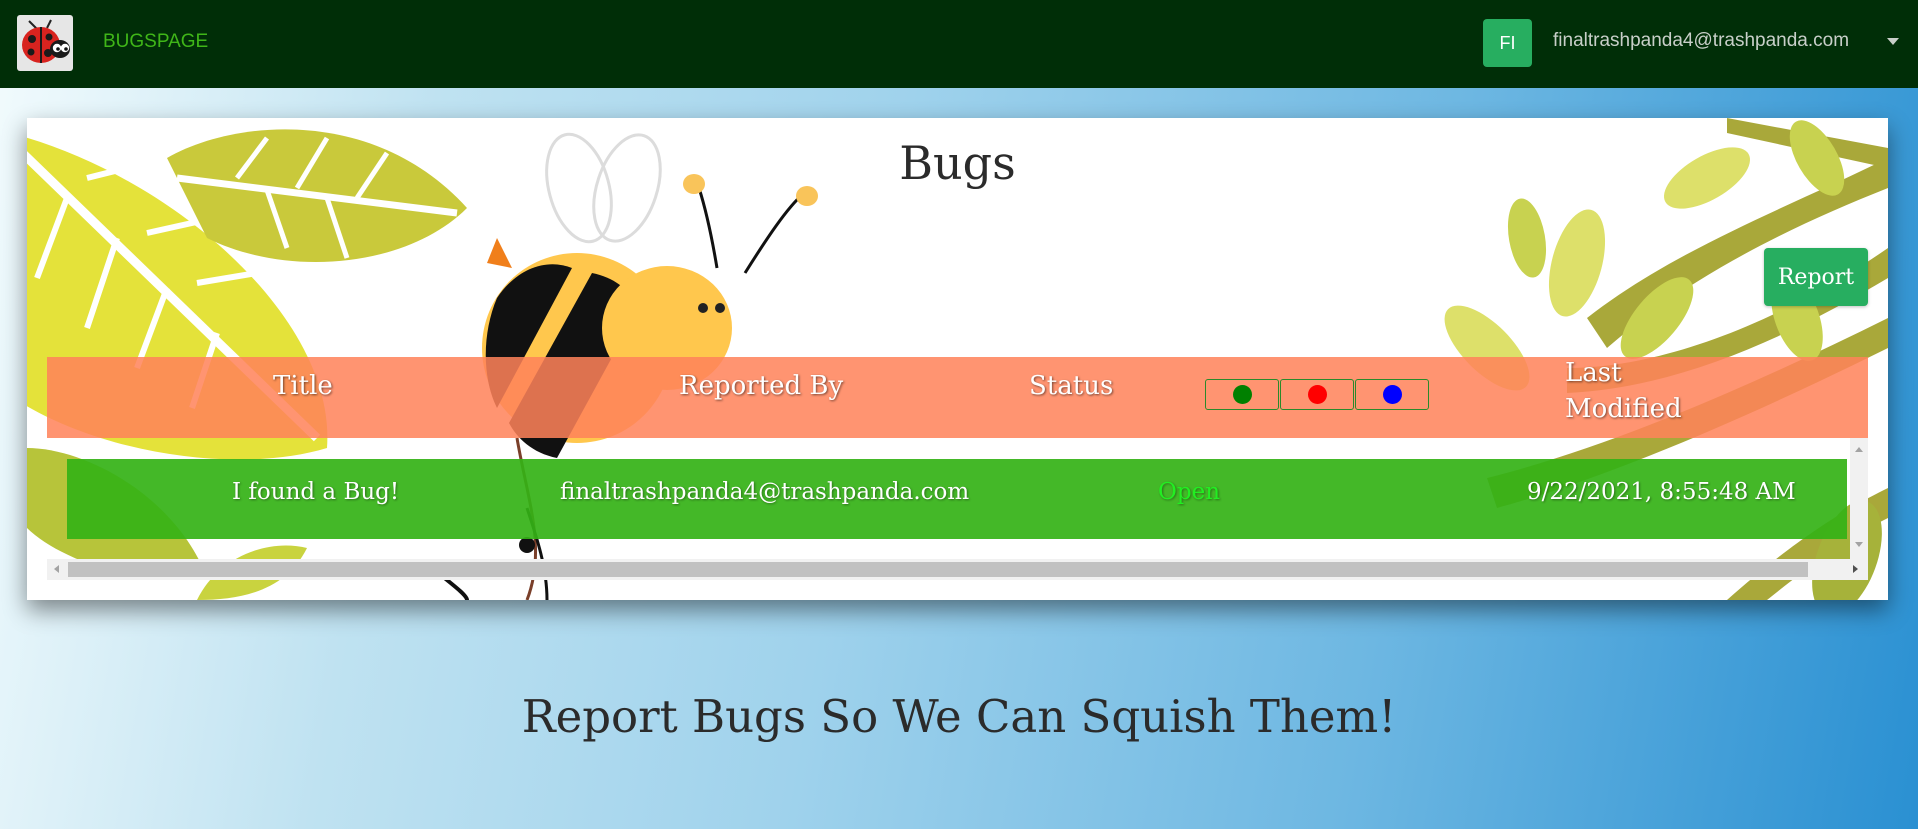 This screenshot has height=829, width=1918. I want to click on scroll-up-icon, so click(1859, 449).